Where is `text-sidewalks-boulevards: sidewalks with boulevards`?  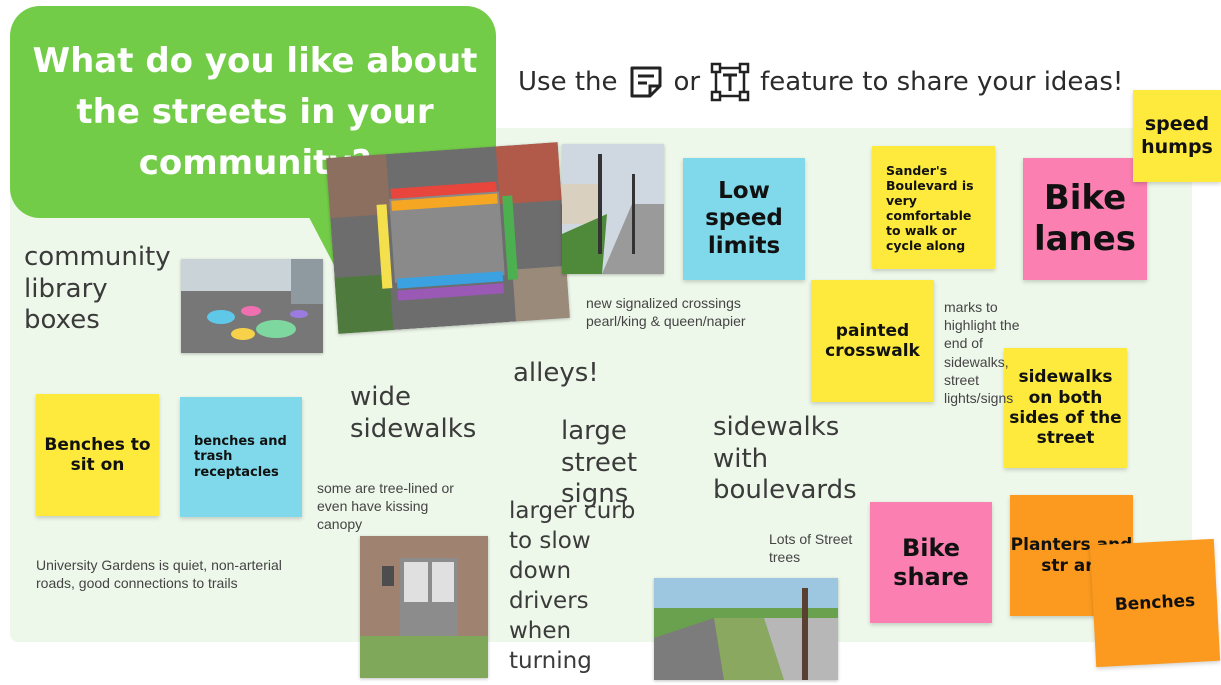 text-sidewalks-boulevards: sidewalks with boulevards is located at coordinates (788, 459).